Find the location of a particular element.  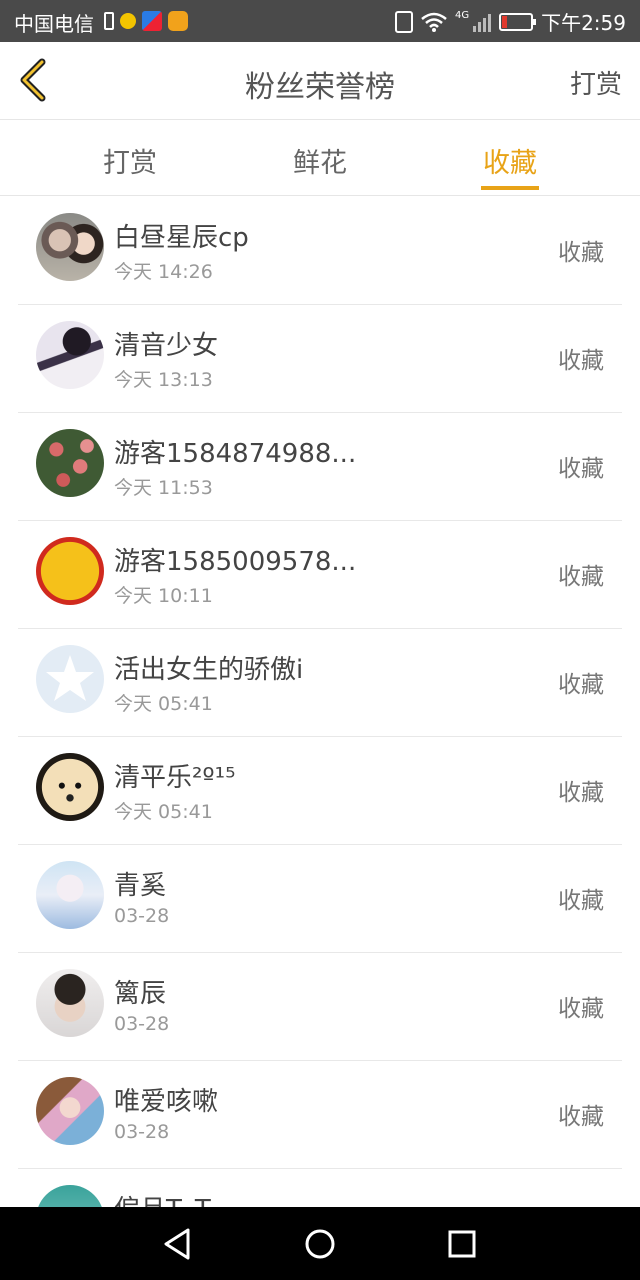

recents-square-icon is located at coordinates (462, 1244).